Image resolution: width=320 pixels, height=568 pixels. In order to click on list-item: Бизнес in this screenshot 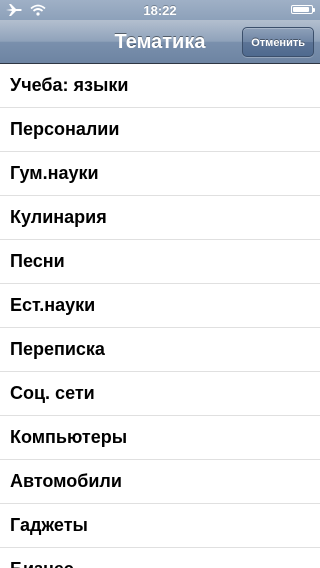, I will do `click(160, 558)`.